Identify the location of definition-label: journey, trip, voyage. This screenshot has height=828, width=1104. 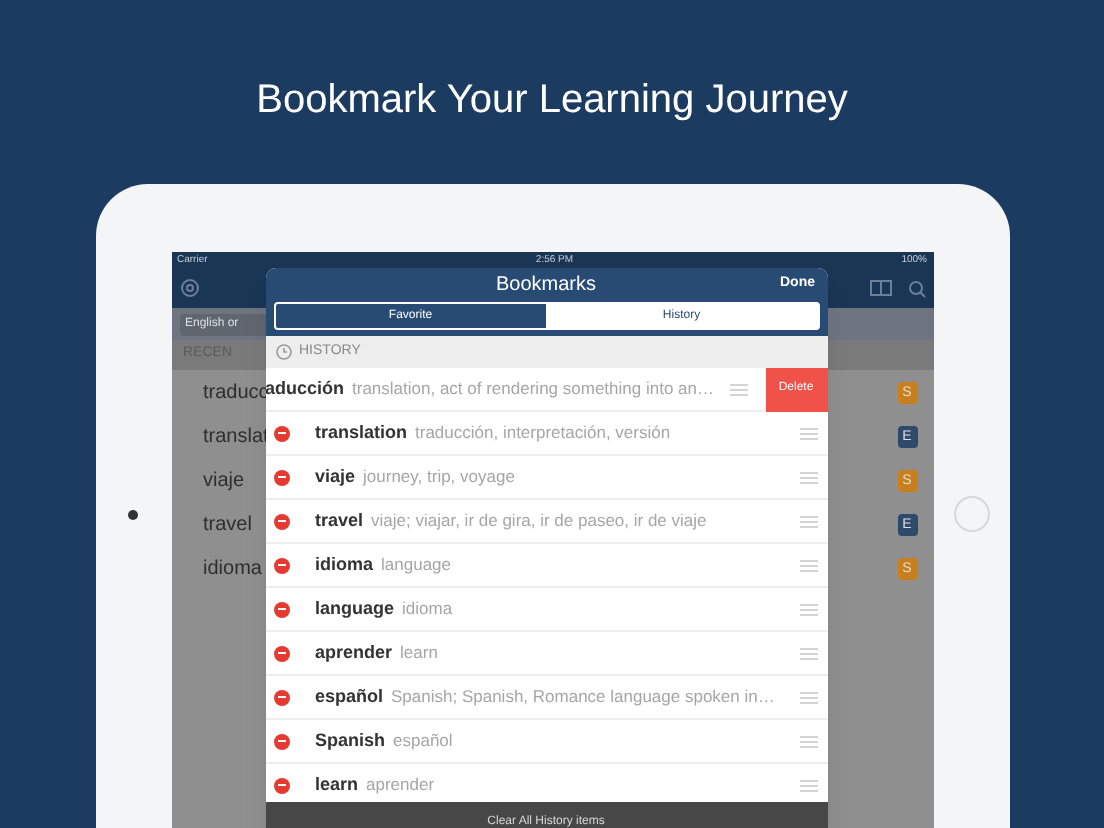
(439, 477).